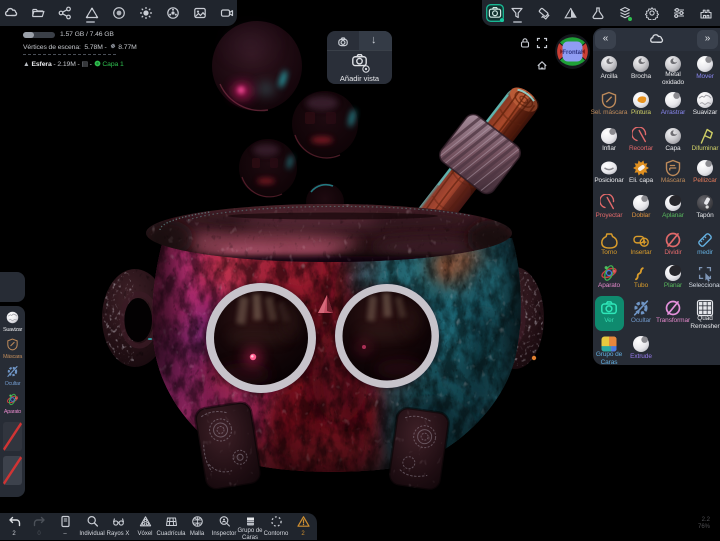  I want to click on svg-text: Frontal, so click(572, 53).